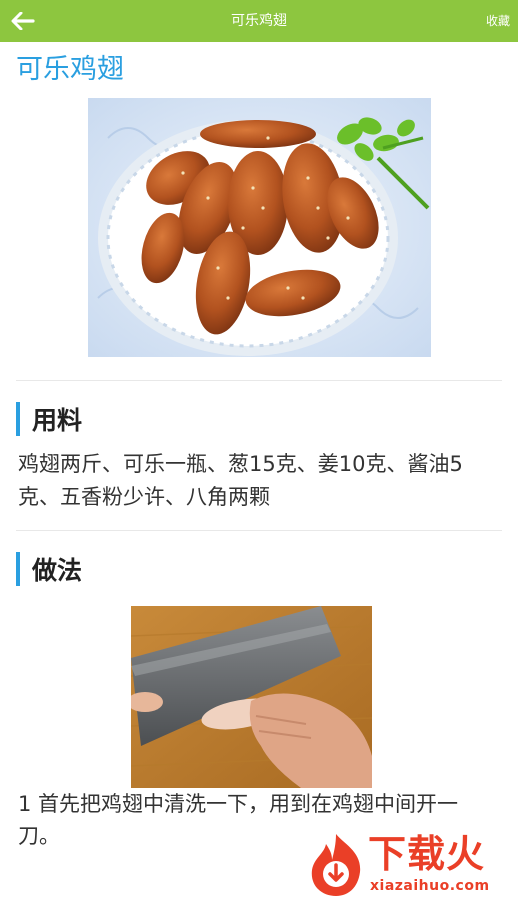 The width and height of the screenshot is (518, 900). Describe the element at coordinates (336, 865) in the screenshot. I see `flame-download-icon` at that location.